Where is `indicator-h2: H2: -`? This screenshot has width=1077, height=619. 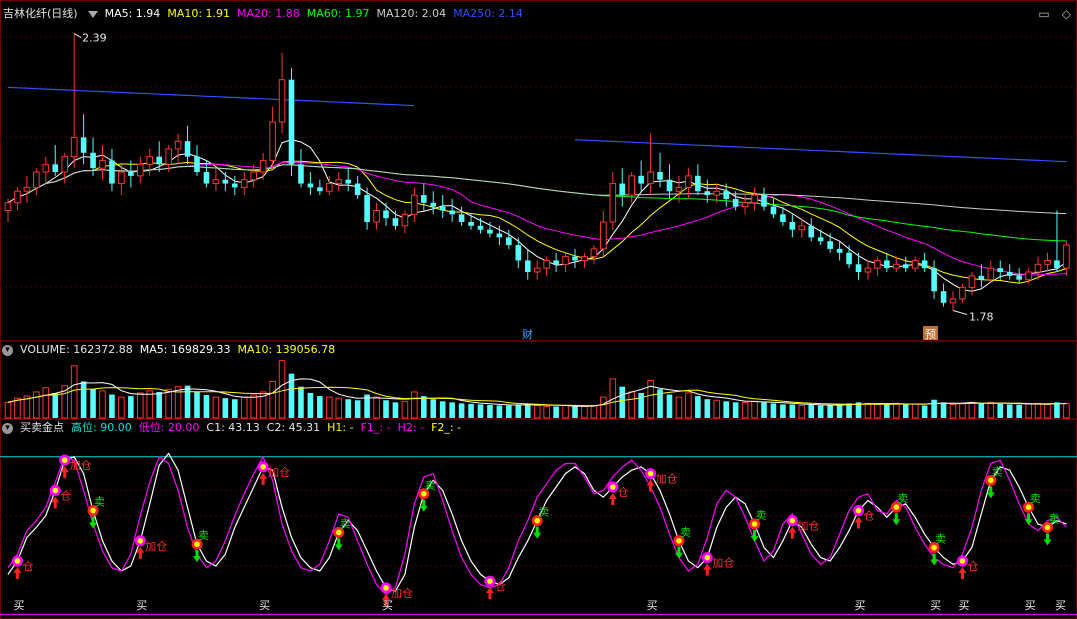 indicator-h2: H2: - is located at coordinates (411, 427).